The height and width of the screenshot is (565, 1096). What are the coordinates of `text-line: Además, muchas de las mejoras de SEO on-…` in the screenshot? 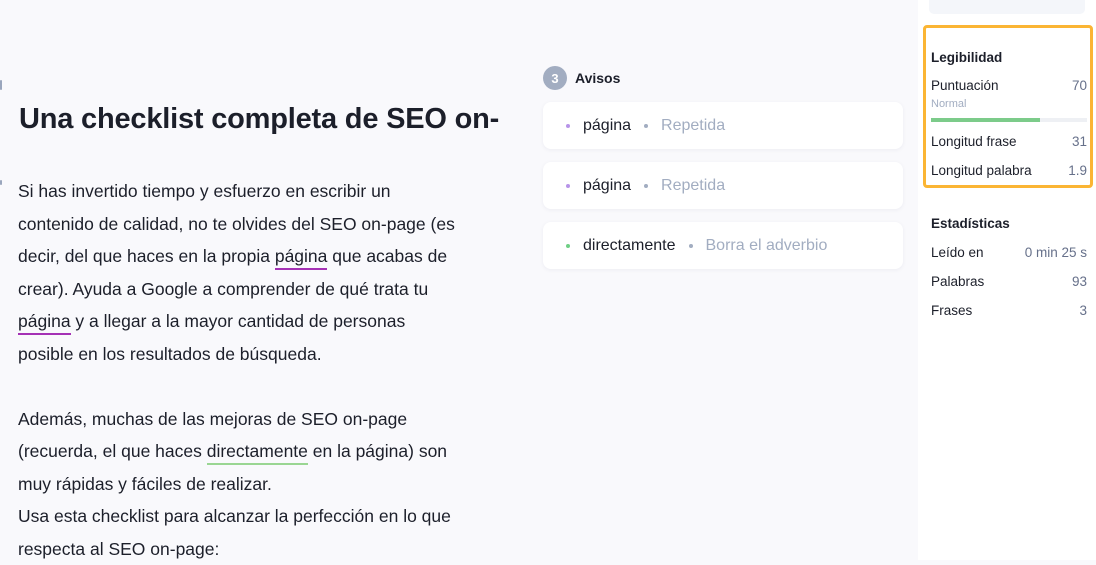 It's located at (236, 419).